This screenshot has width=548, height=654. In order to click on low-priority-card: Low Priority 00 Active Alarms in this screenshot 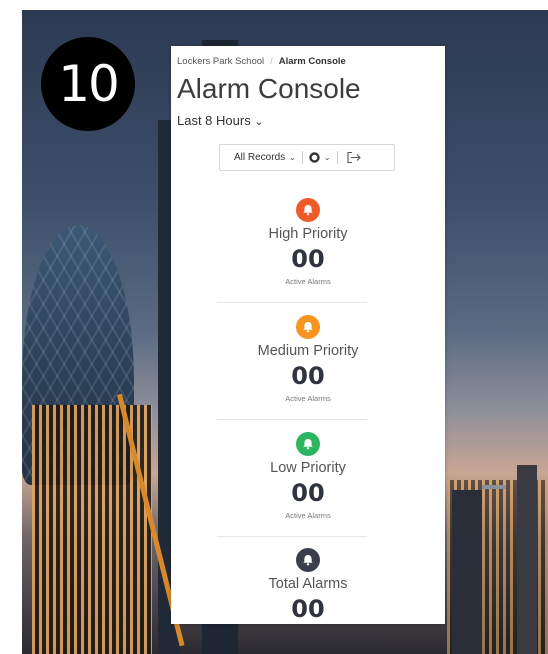, I will do `click(308, 476)`.